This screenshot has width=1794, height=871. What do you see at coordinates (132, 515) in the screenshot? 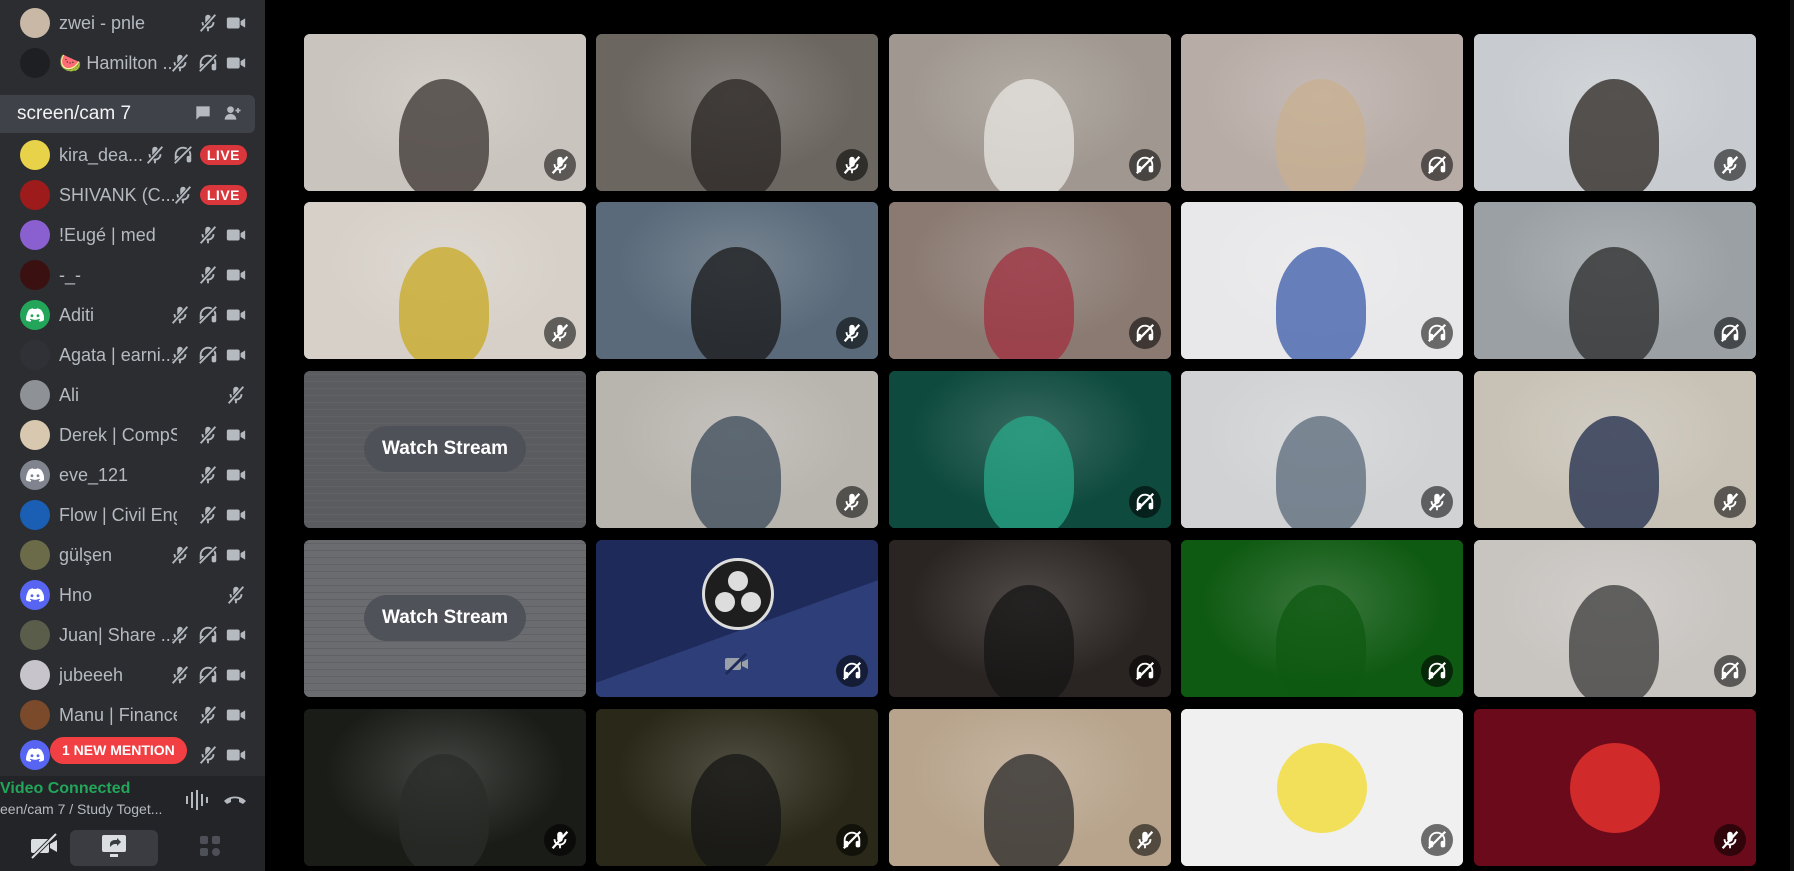
I see `voice-member: Flow | Civil Eng` at bounding box center [132, 515].